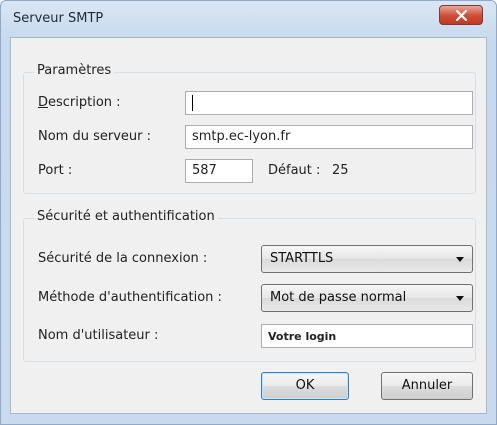 Image resolution: width=497 pixels, height=425 pixels. Describe the element at coordinates (58, 18) in the screenshot. I see `window-title: Serveur SMTP` at that location.